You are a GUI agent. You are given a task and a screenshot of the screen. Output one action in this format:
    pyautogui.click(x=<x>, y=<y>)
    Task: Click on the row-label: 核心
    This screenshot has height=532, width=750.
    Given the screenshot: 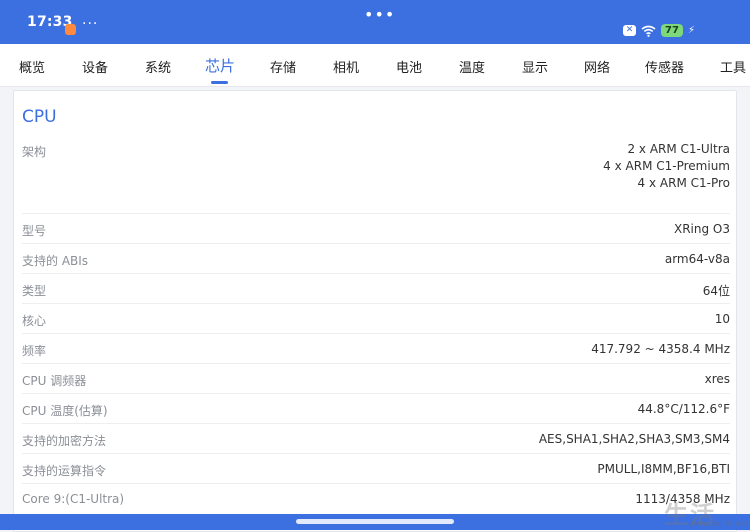 What is the action you would take?
    pyautogui.click(x=34, y=321)
    